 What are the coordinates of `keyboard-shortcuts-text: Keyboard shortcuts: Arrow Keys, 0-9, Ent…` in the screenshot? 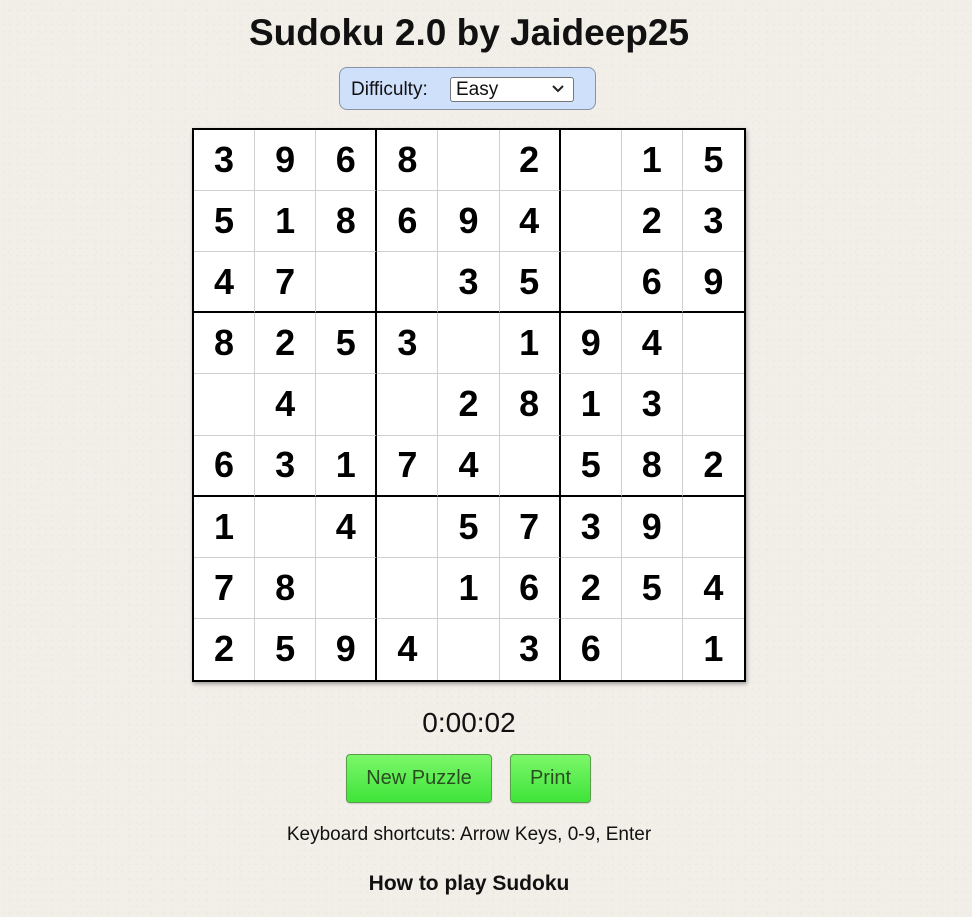 It's located at (469, 834).